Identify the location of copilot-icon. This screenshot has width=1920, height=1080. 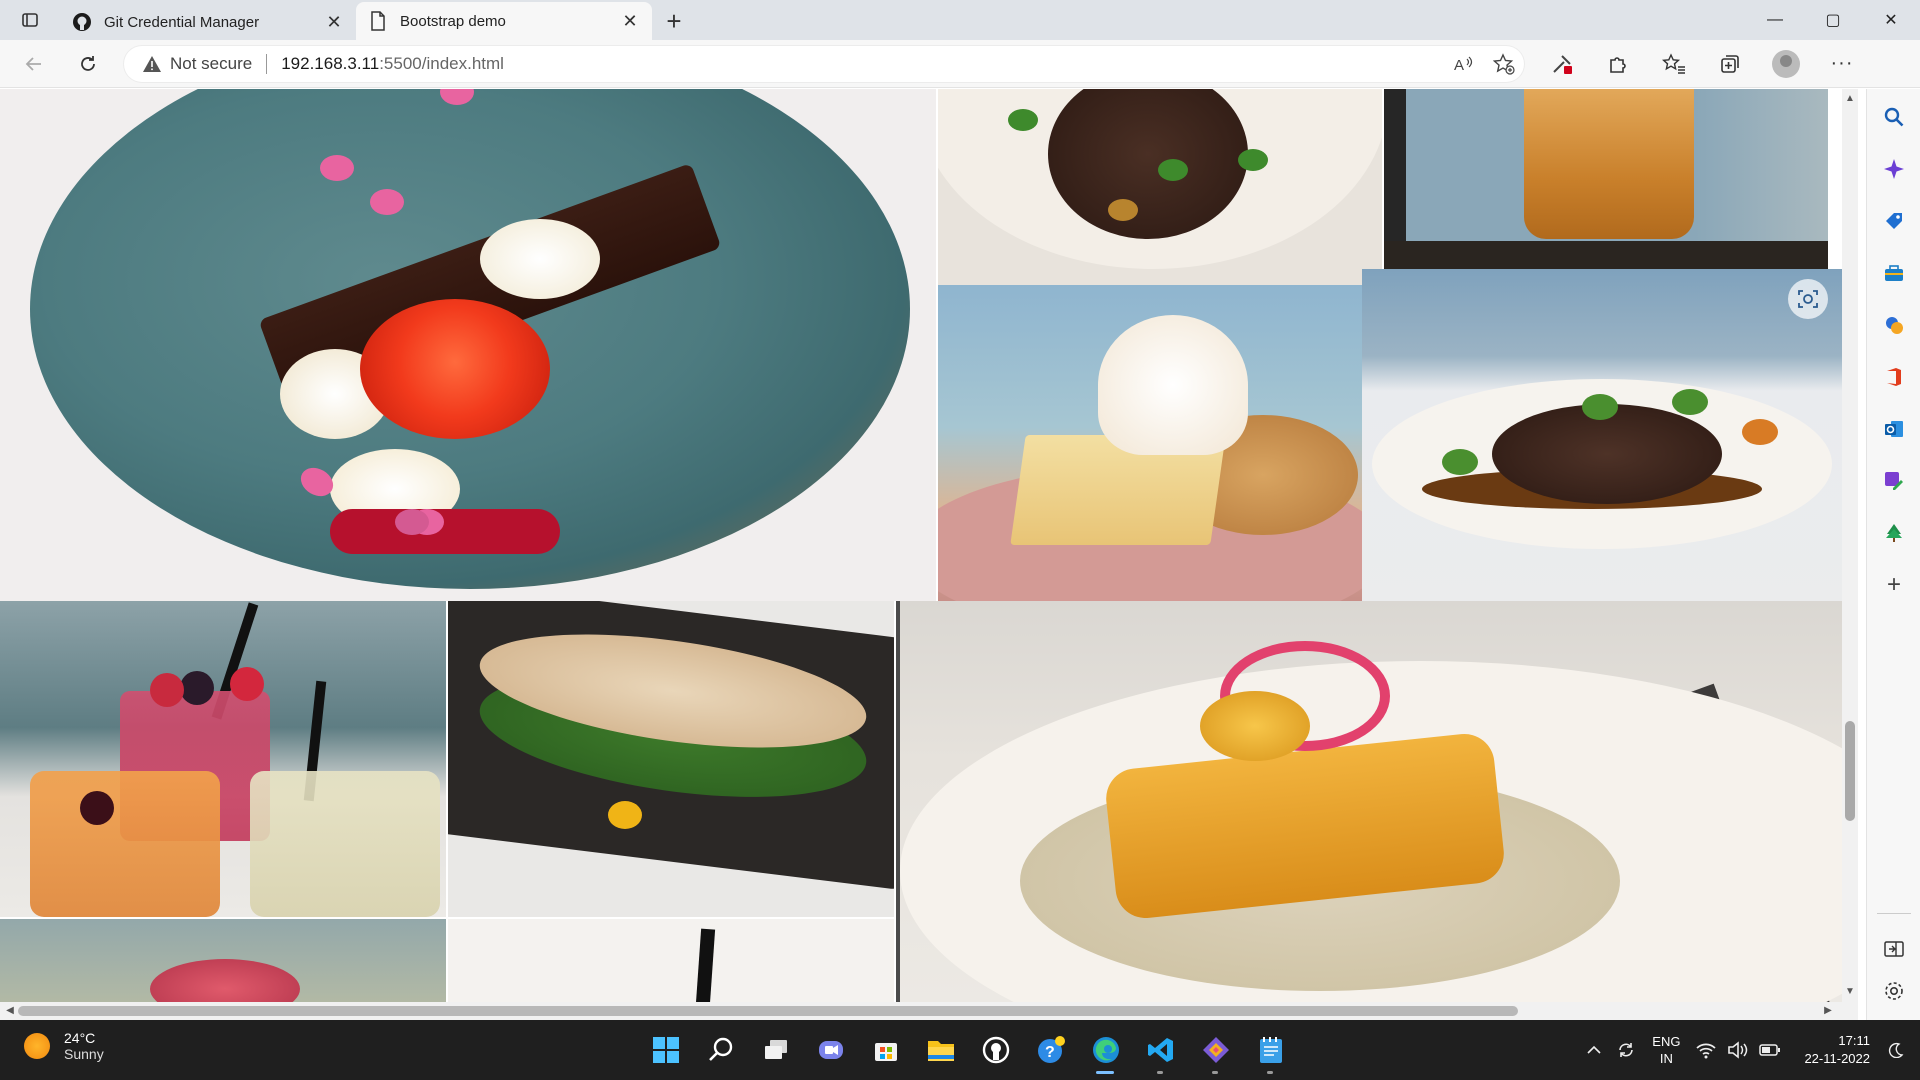
(1894, 169).